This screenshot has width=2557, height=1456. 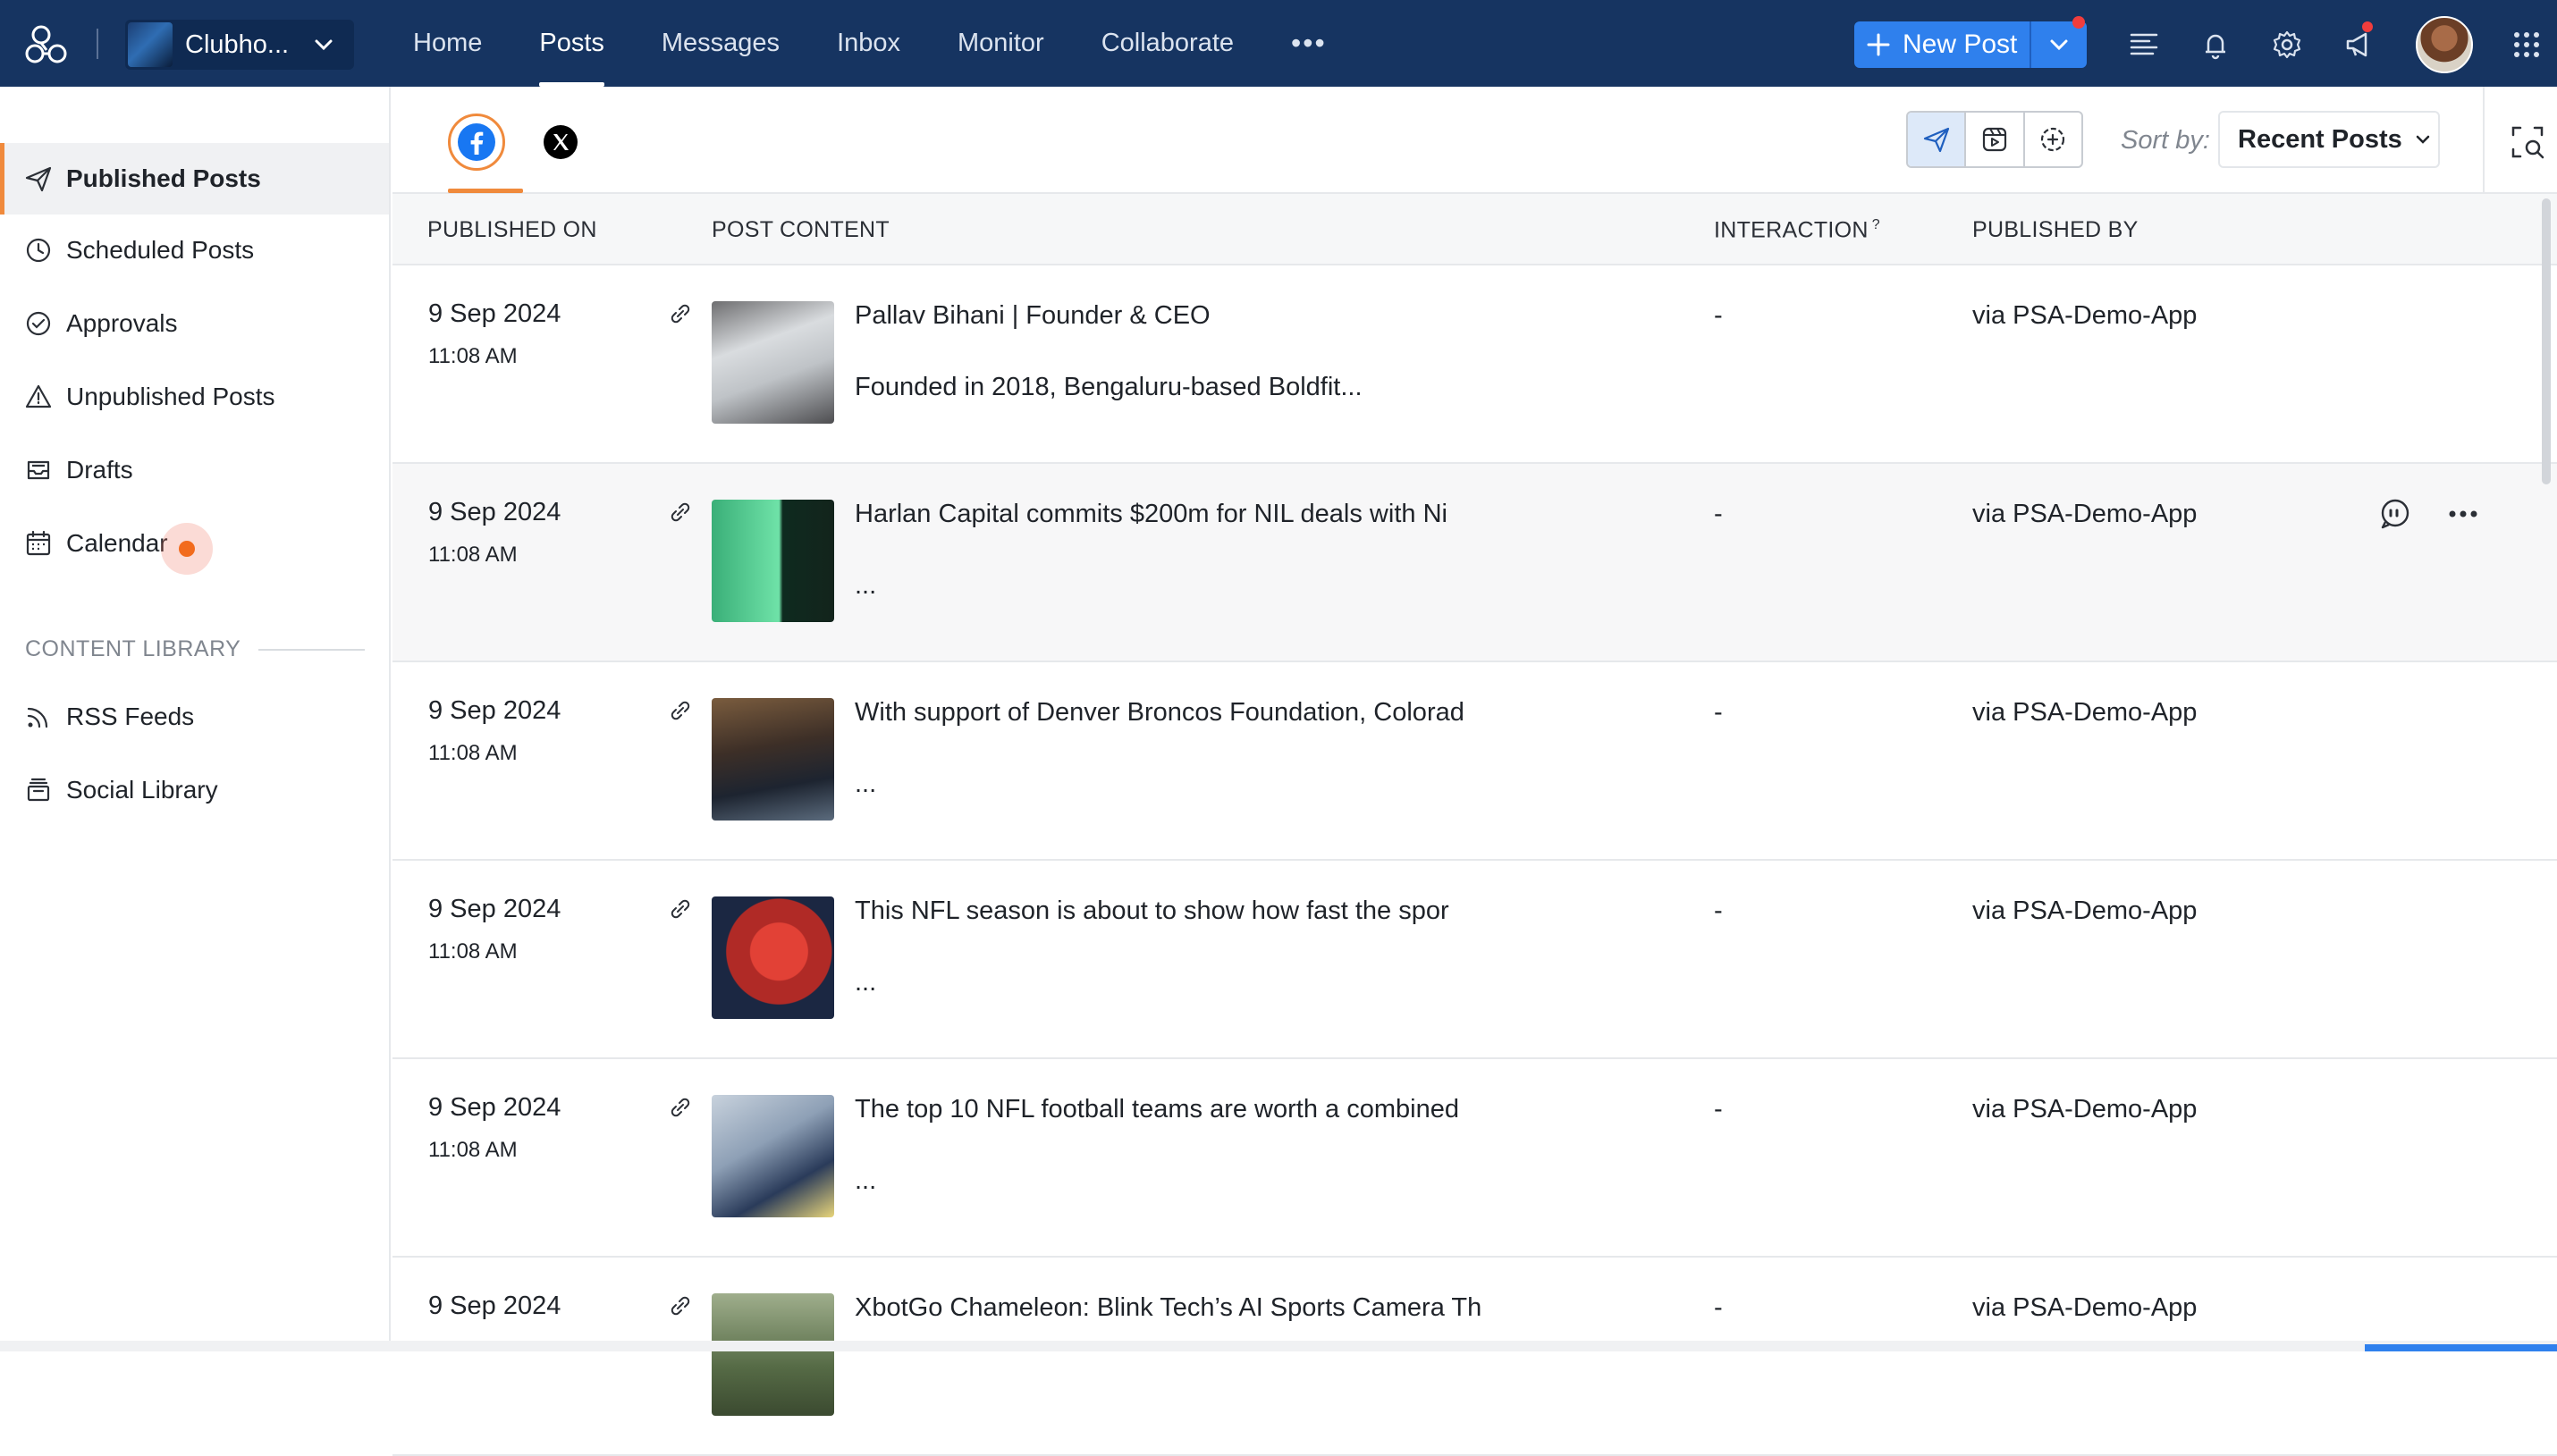 What do you see at coordinates (187, 549) in the screenshot?
I see `cursor-highlight-indicator` at bounding box center [187, 549].